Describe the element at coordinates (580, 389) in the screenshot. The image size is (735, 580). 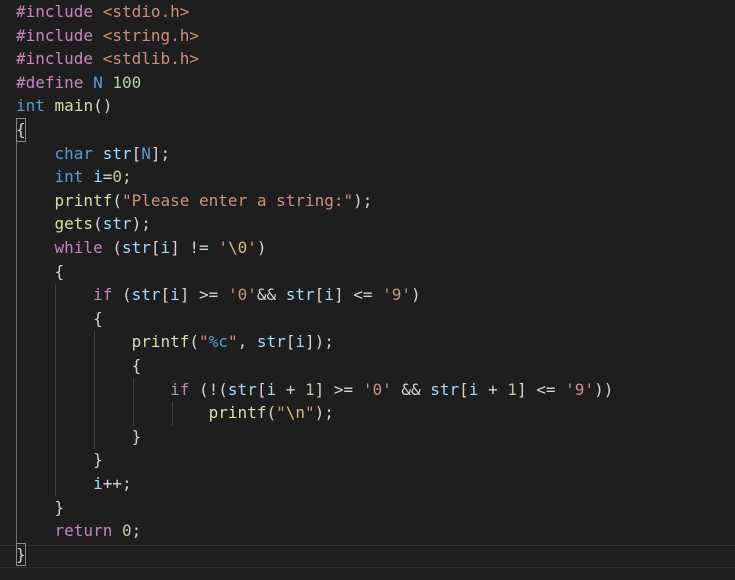
I see `code-token: '9'` at that location.